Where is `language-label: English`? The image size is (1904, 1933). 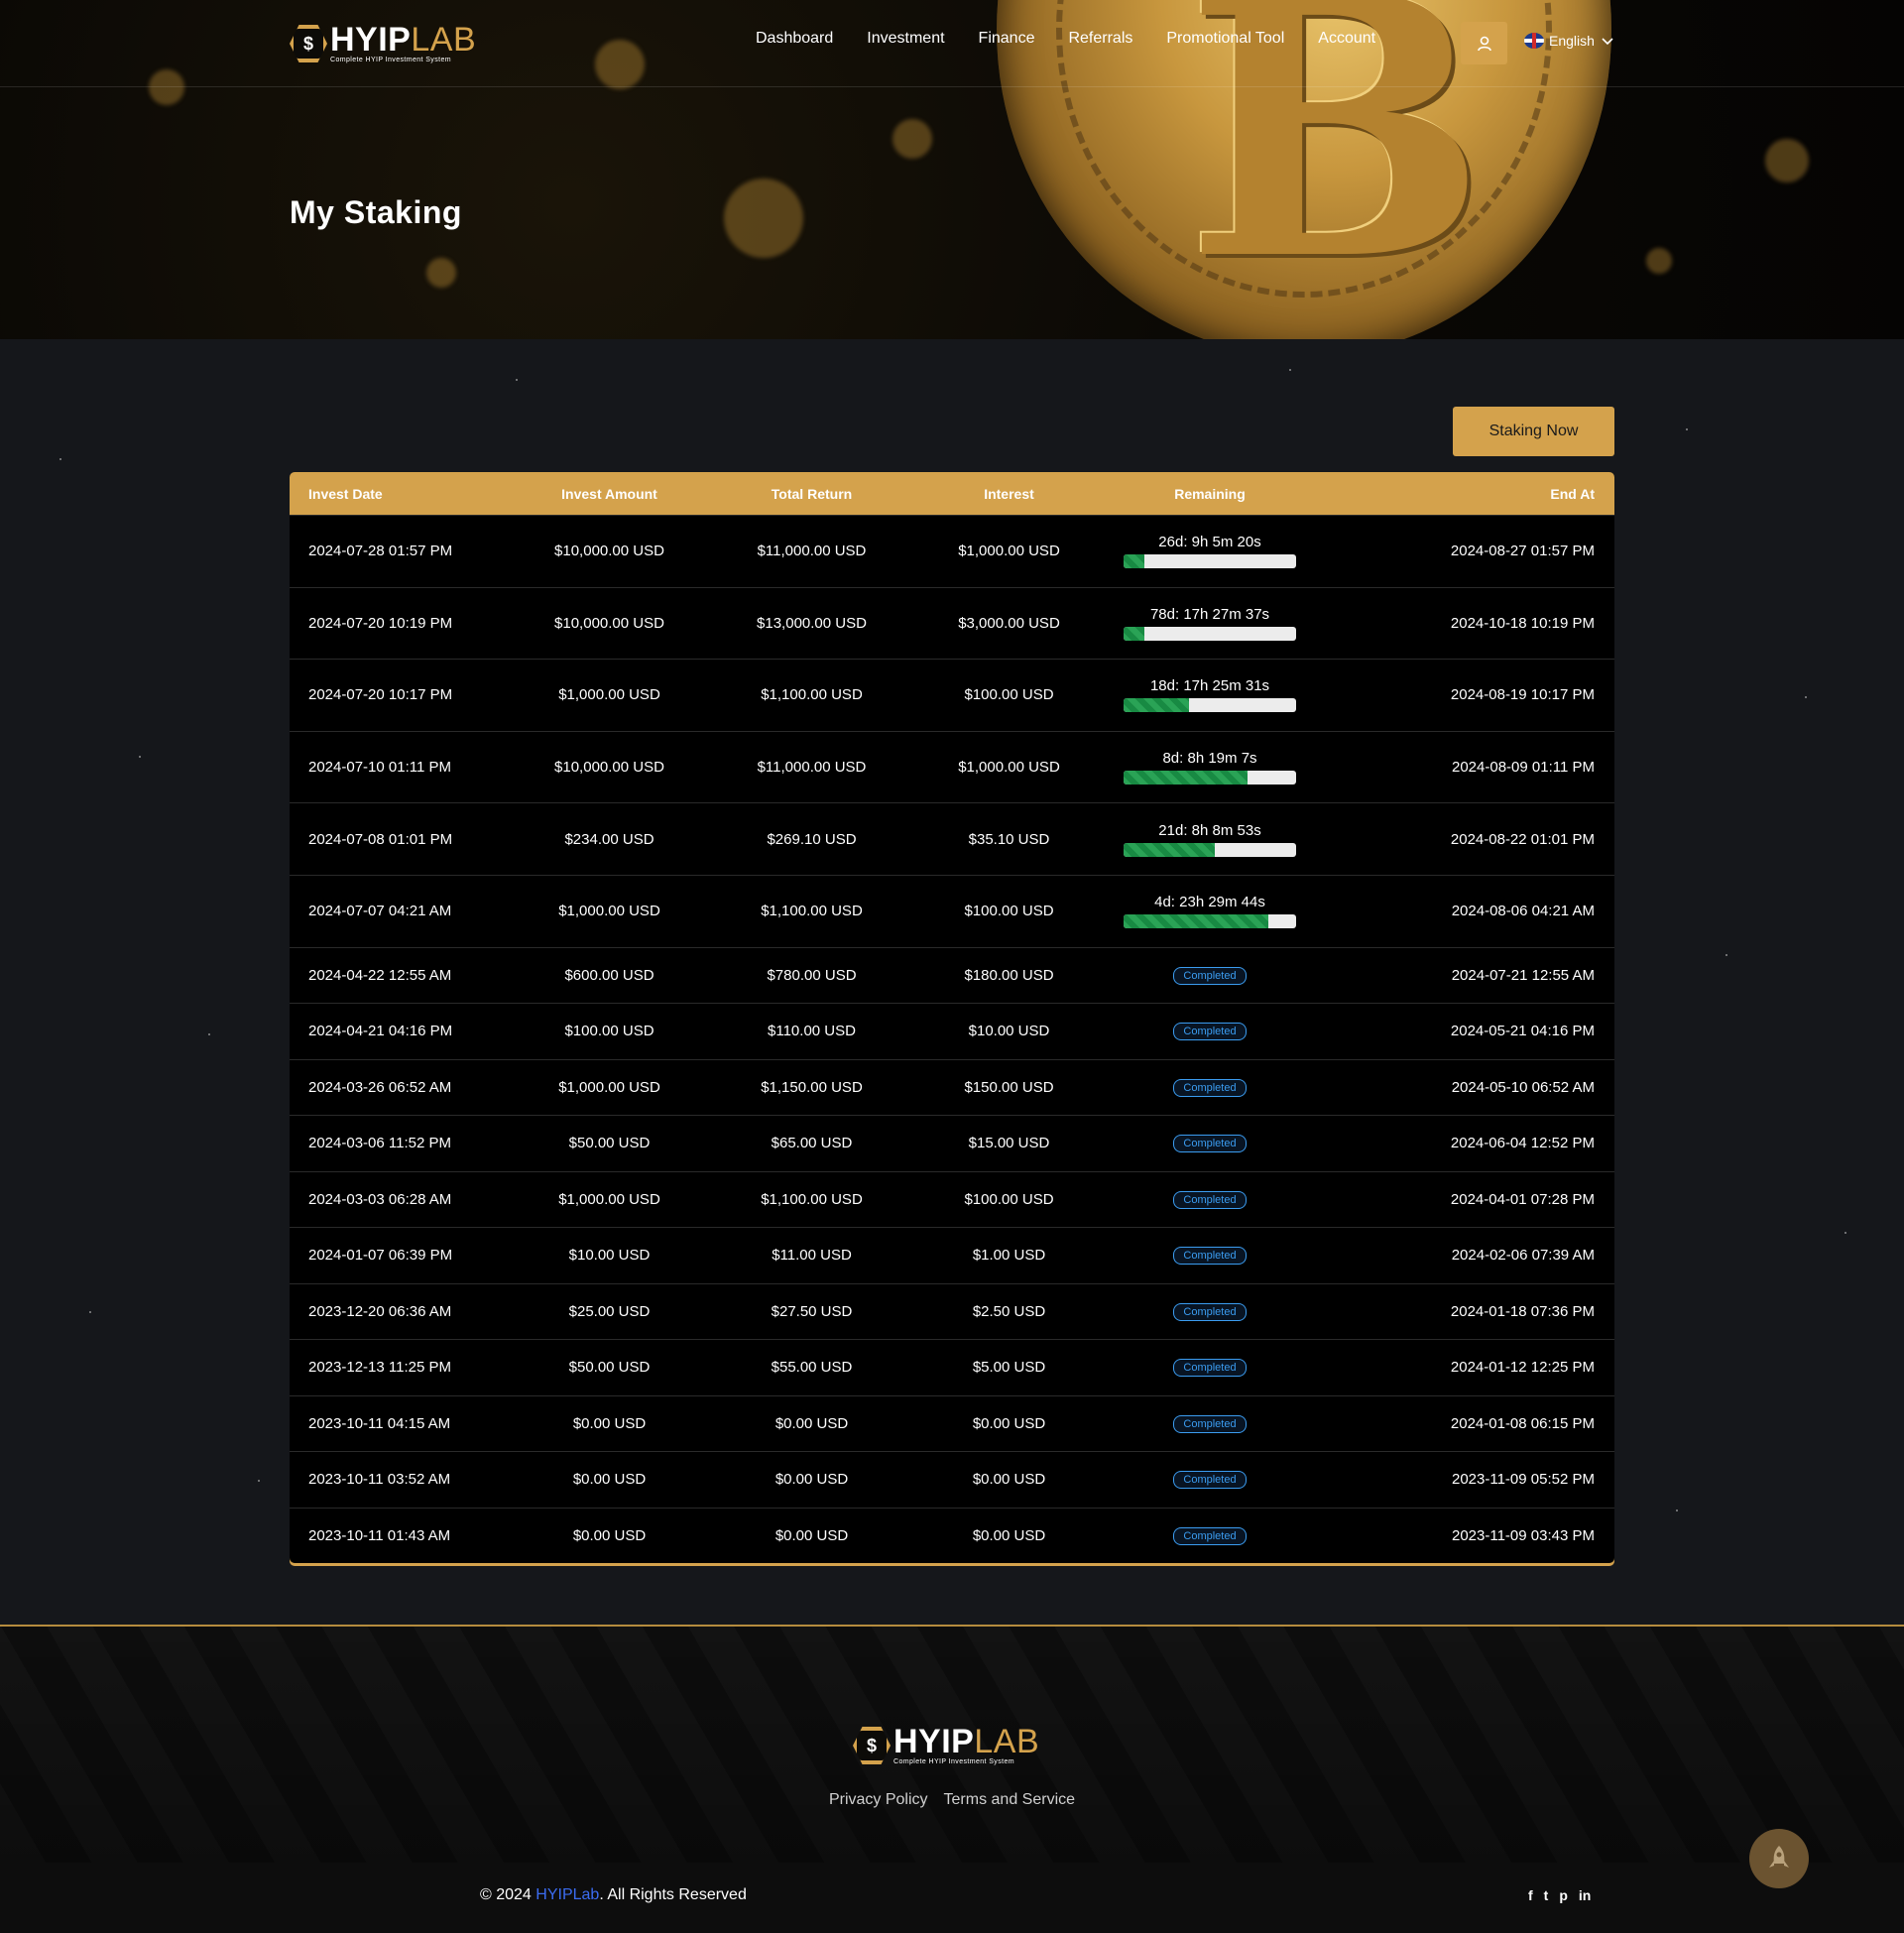
language-label: English is located at coordinates (1572, 41).